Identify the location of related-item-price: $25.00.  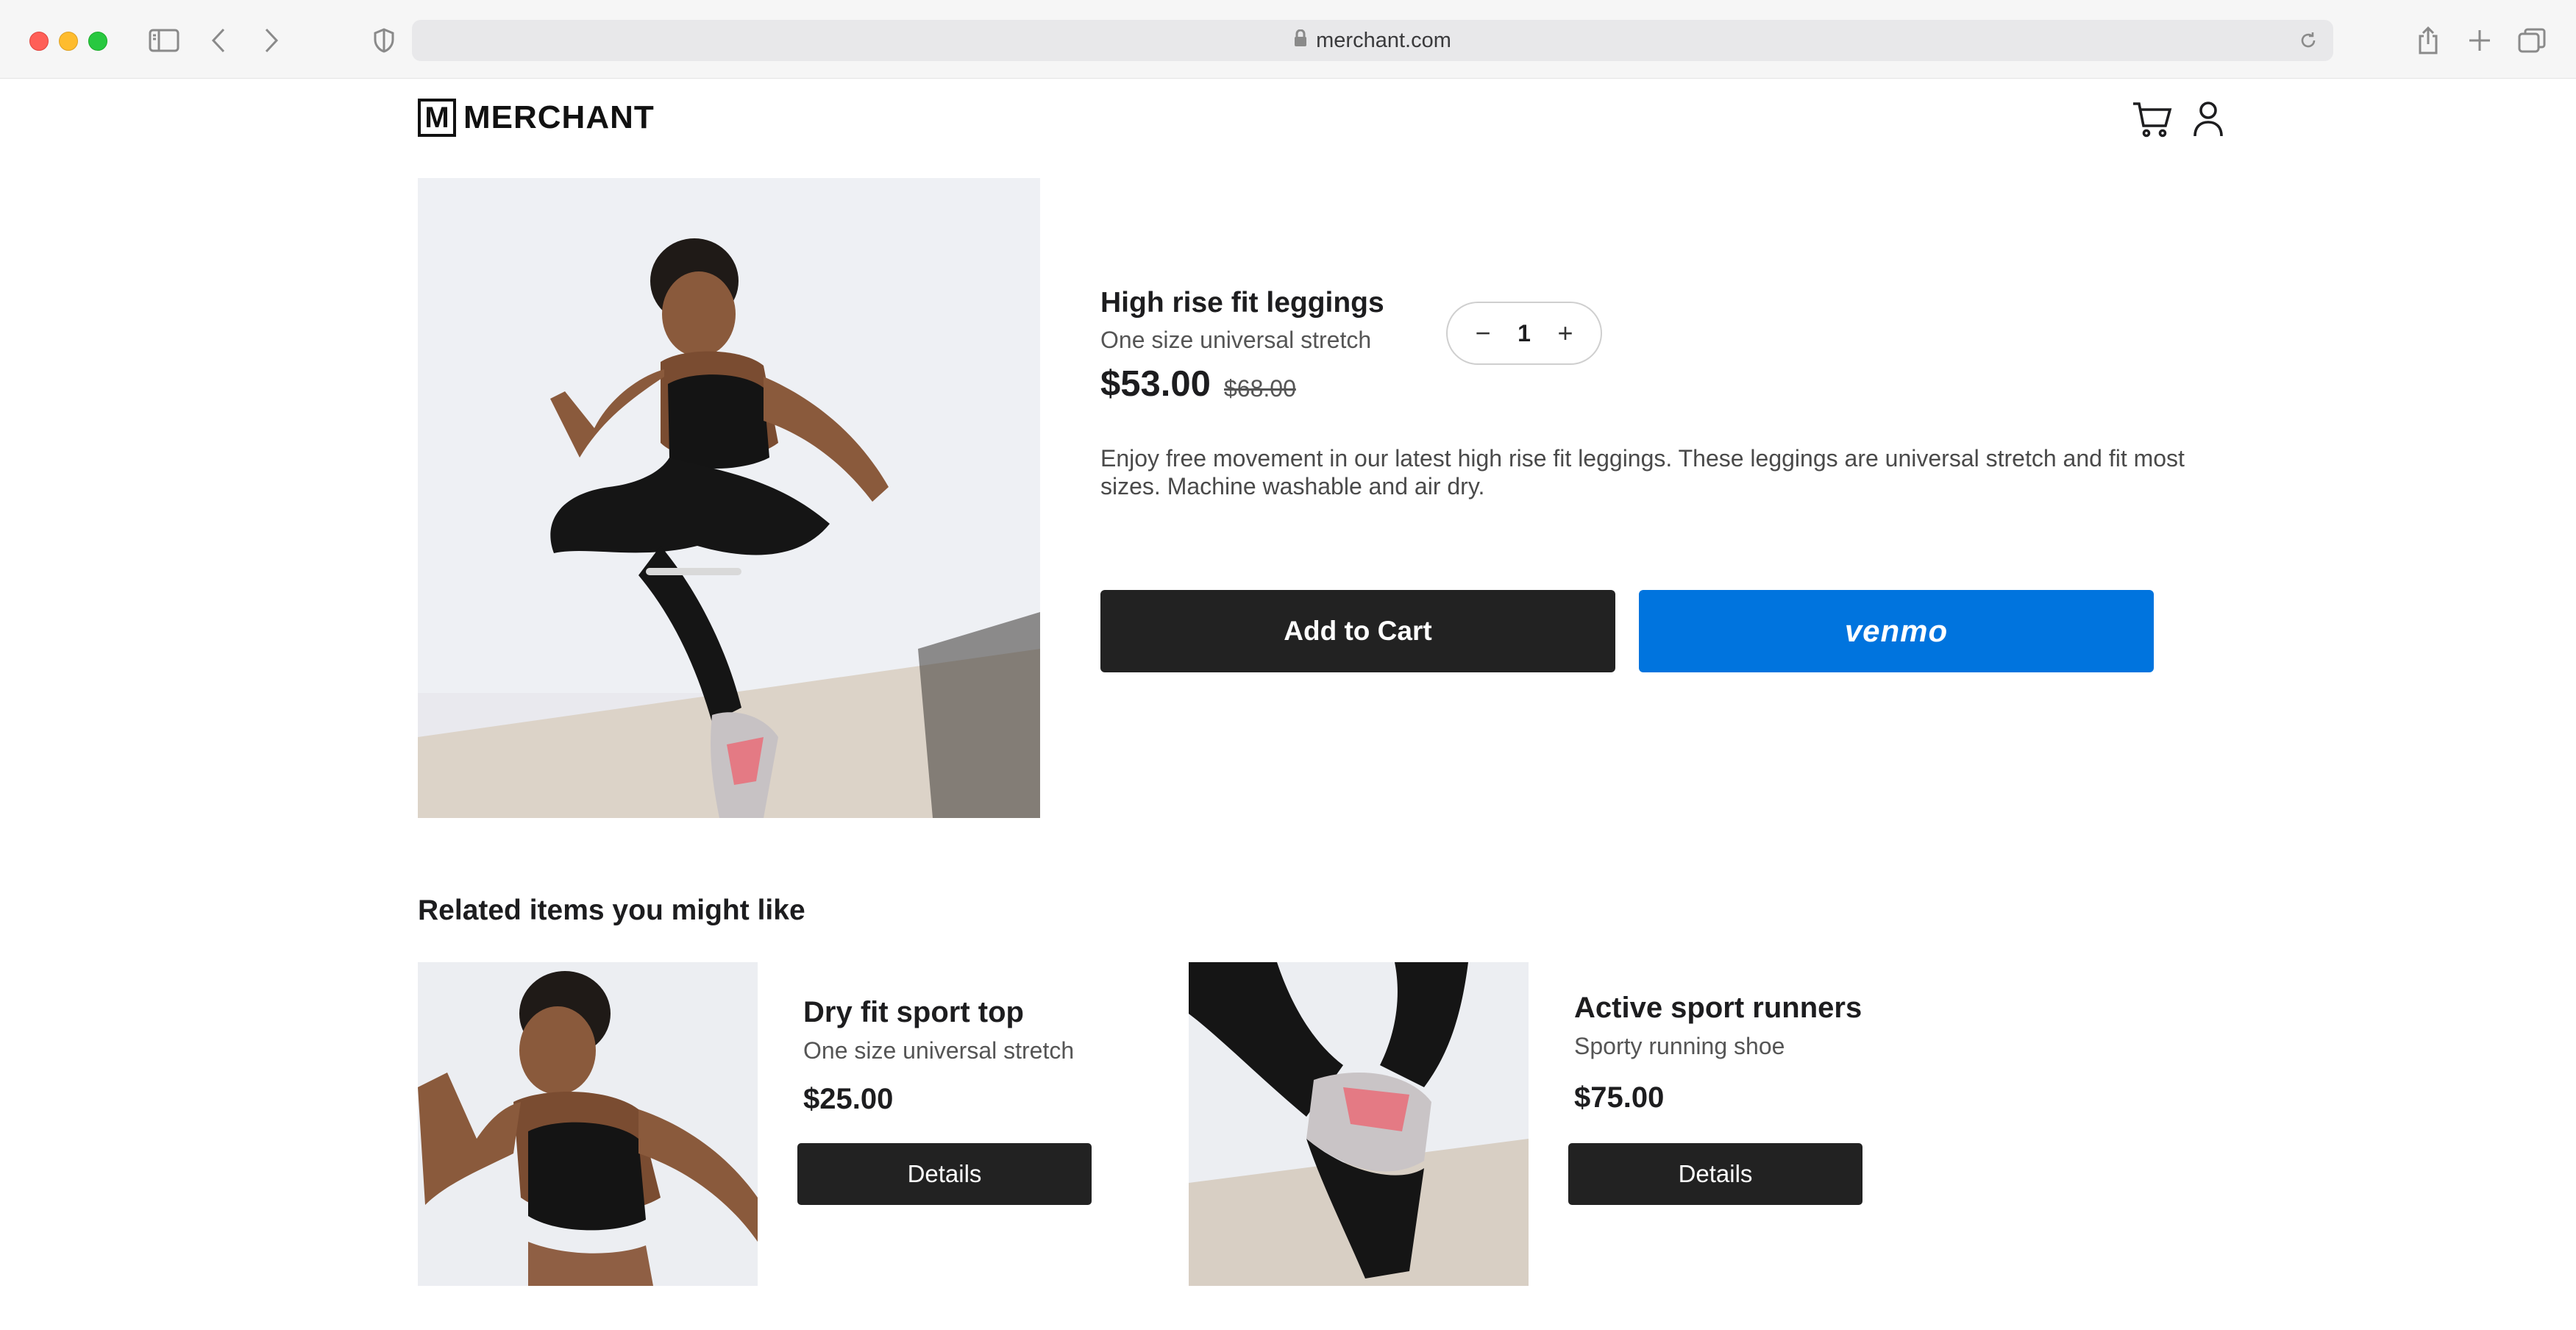
(848, 1099).